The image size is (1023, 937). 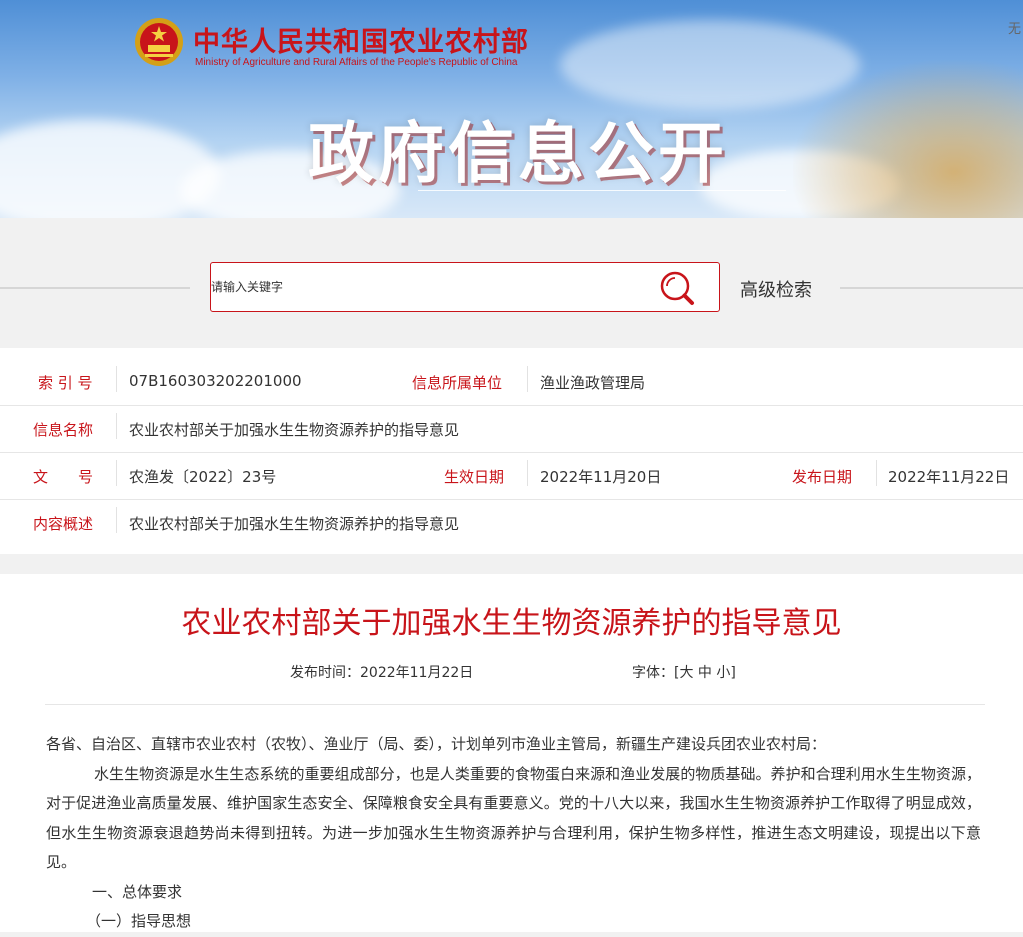 What do you see at coordinates (65, 383) in the screenshot?
I see `index-number-label: 索 引 号` at bounding box center [65, 383].